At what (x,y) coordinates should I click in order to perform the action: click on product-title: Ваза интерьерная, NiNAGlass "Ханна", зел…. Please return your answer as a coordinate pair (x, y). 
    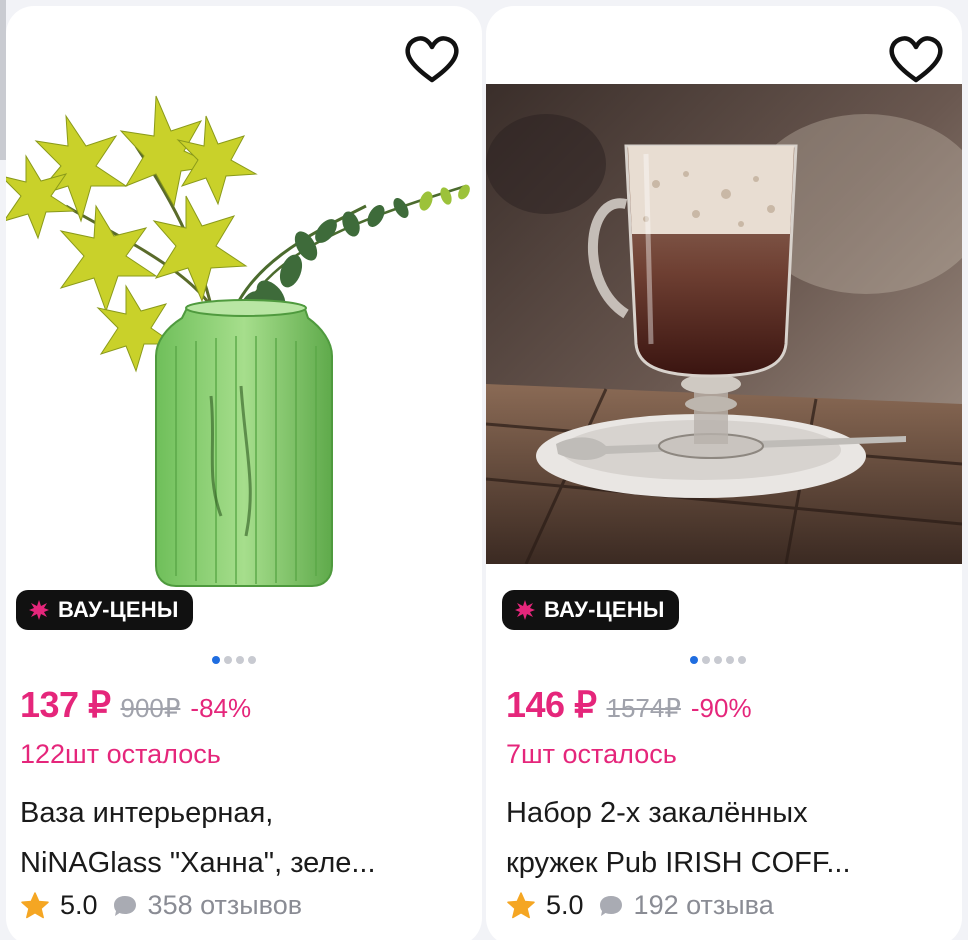
    Looking at the image, I should click on (245, 838).